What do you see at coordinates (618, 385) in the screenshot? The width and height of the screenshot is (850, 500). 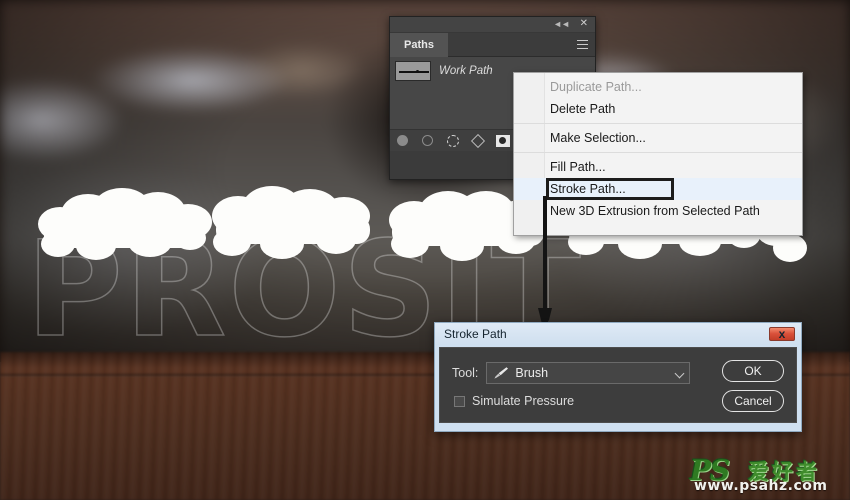 I see `dialog-body: Tool: Brush Simulate Pressure OK Cancel` at bounding box center [618, 385].